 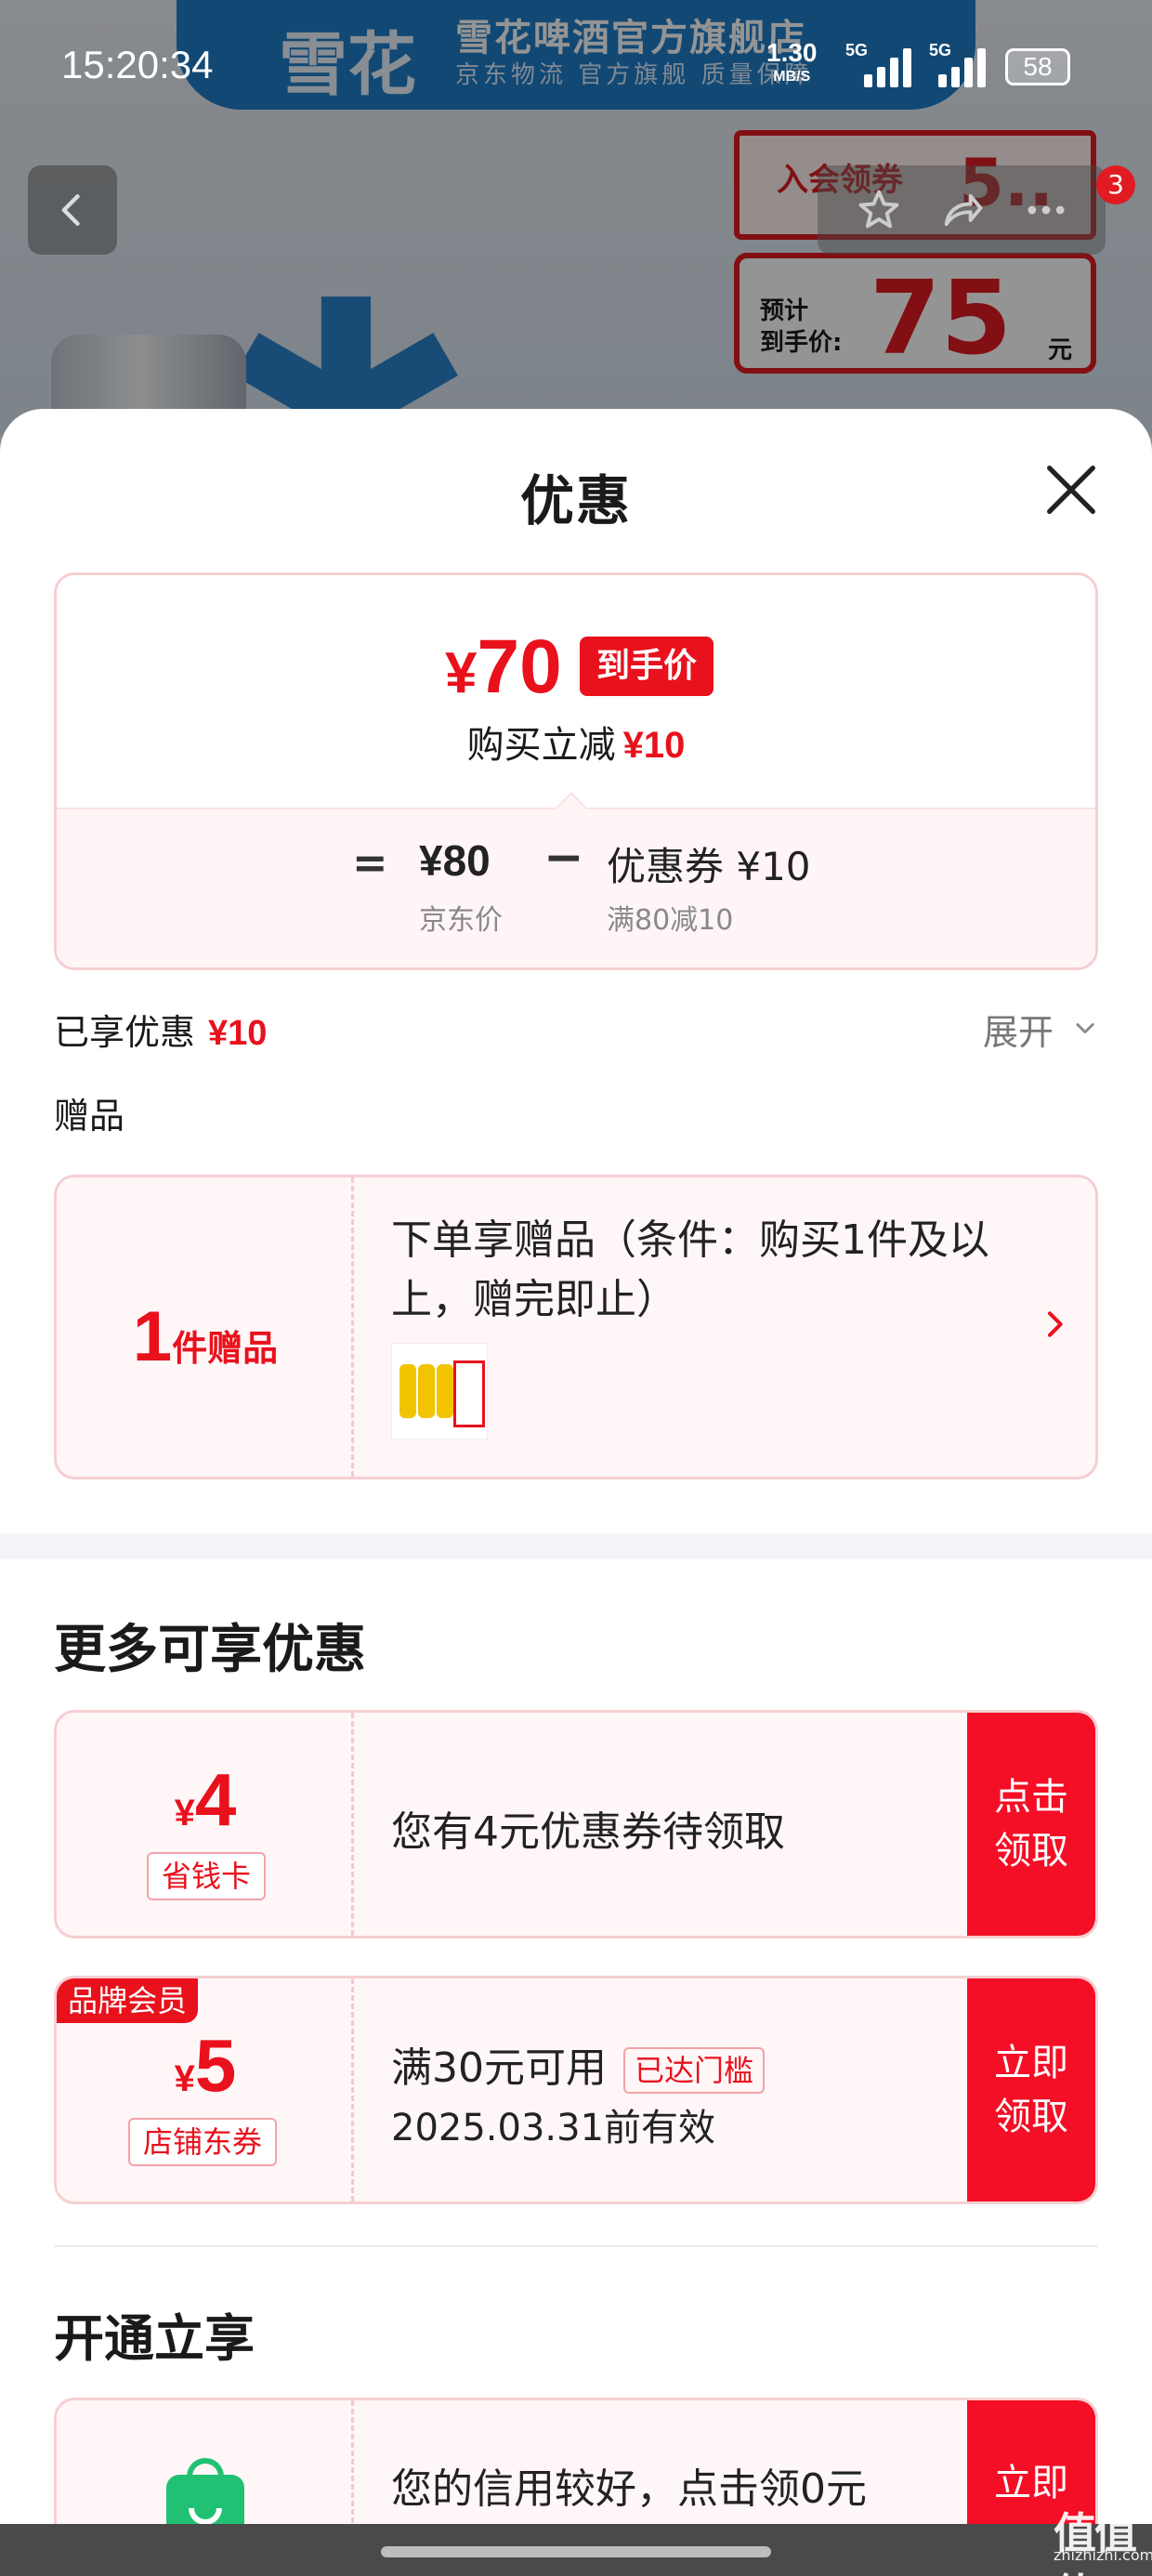 I want to click on coupon-amount: ¥5, so click(x=205, y=2066).